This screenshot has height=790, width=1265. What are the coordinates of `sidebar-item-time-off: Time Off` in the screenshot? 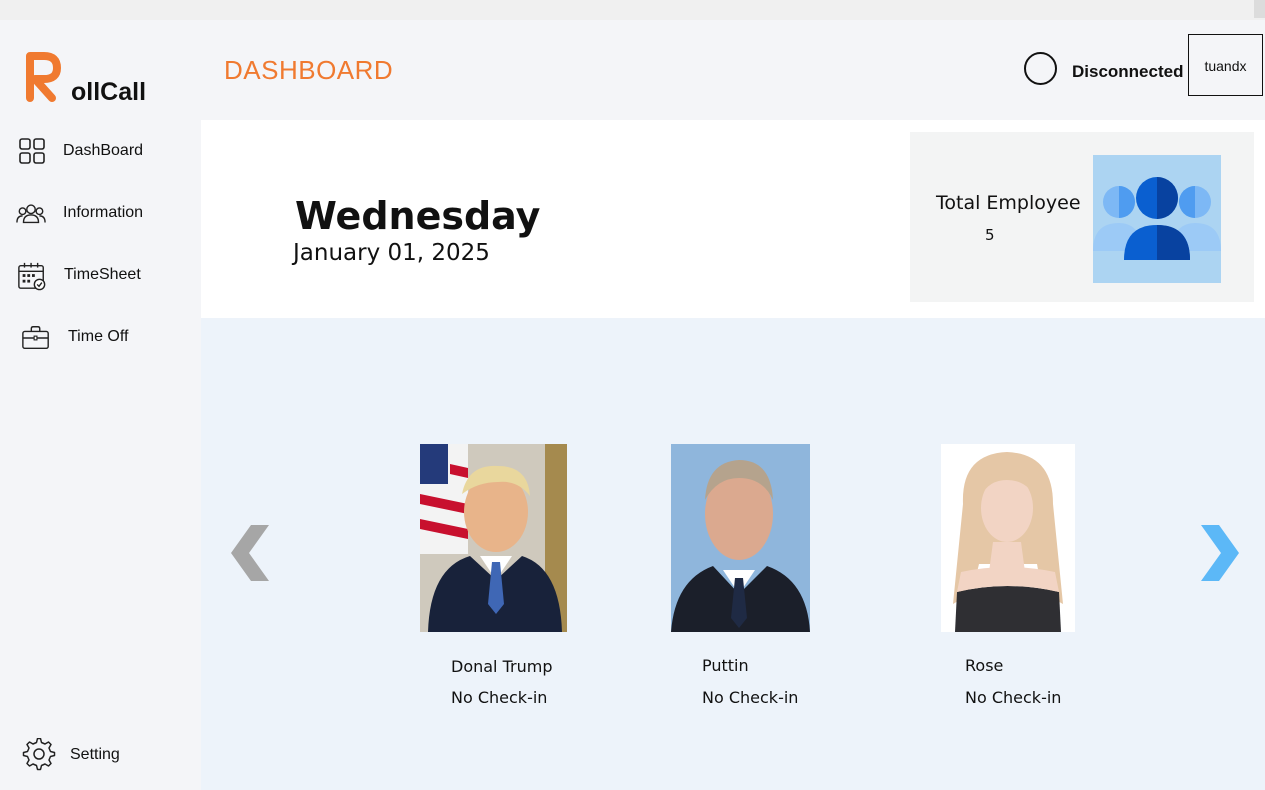 It's located at (100, 337).